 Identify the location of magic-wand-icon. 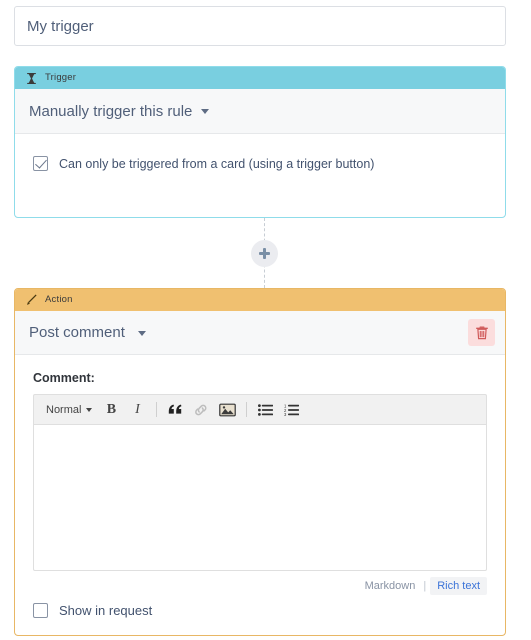
(31, 300).